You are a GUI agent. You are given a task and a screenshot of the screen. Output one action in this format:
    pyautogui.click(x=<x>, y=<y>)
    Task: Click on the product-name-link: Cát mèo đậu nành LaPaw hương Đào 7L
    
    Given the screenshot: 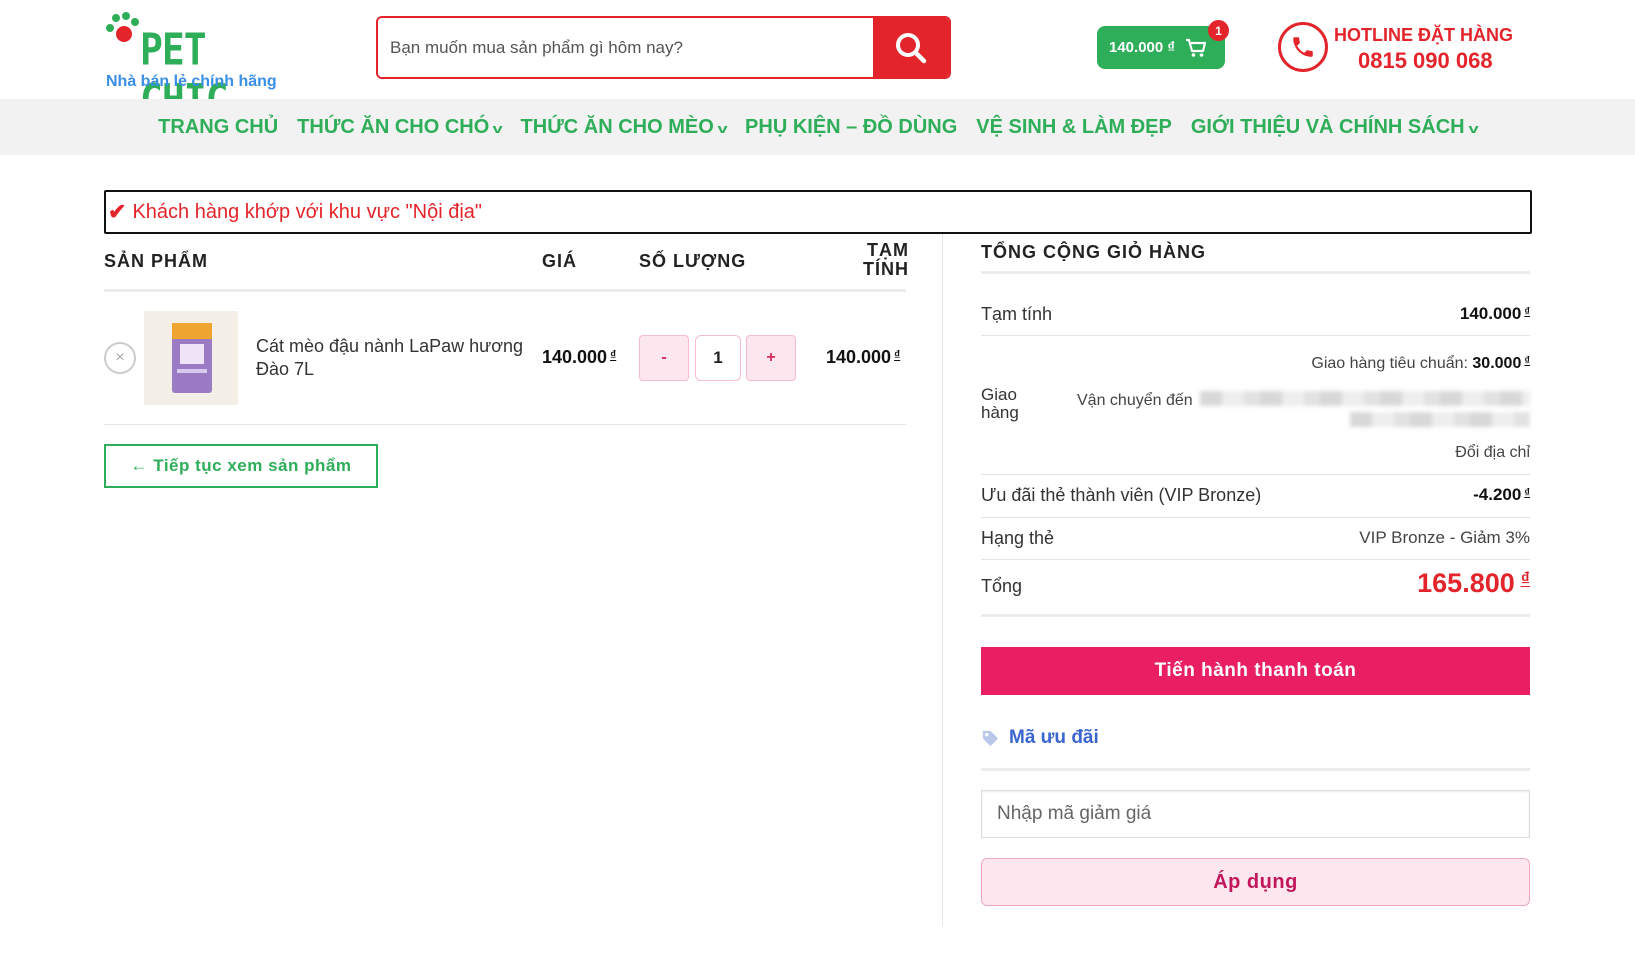 What is the action you would take?
    pyautogui.click(x=391, y=358)
    